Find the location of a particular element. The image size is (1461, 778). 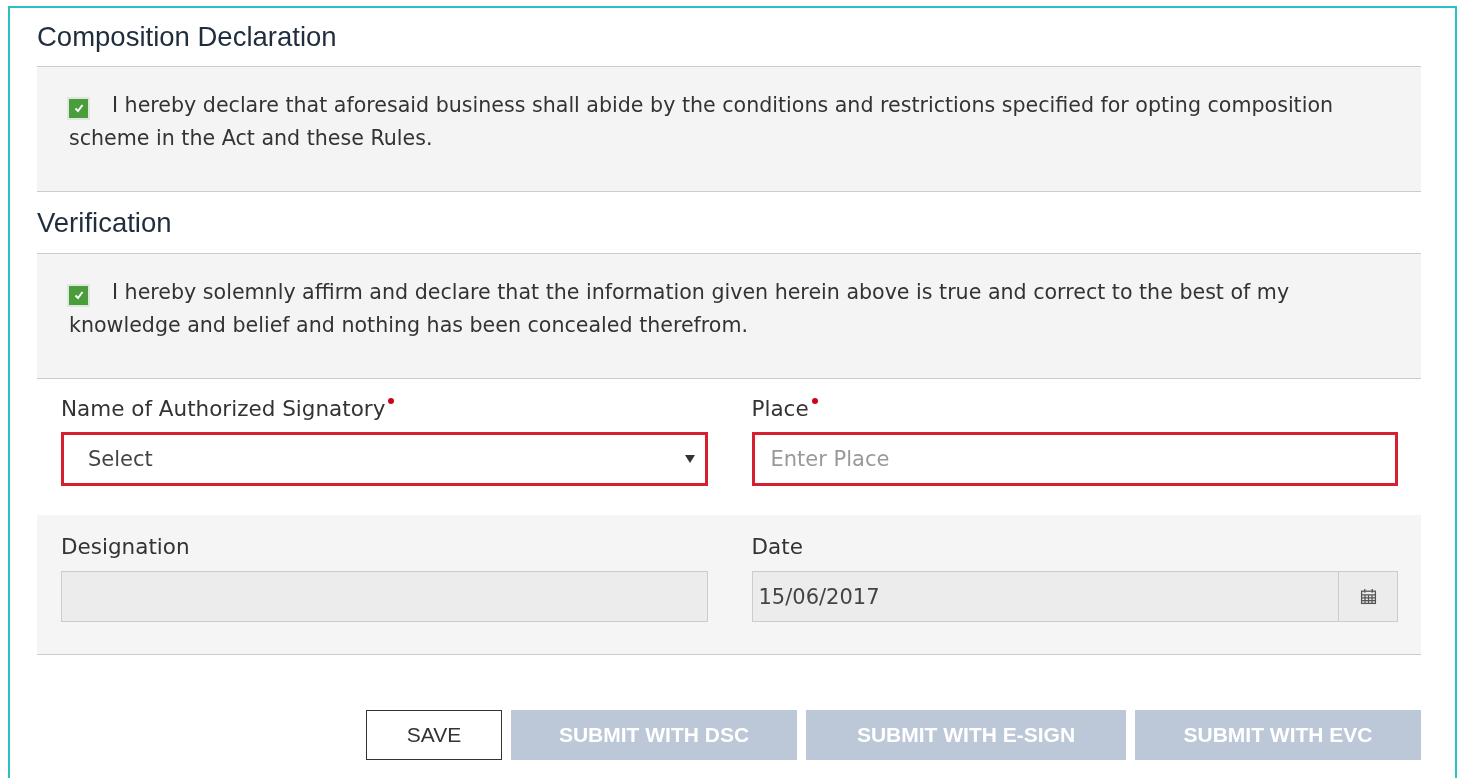

save-button: SAVE is located at coordinates (434, 735).